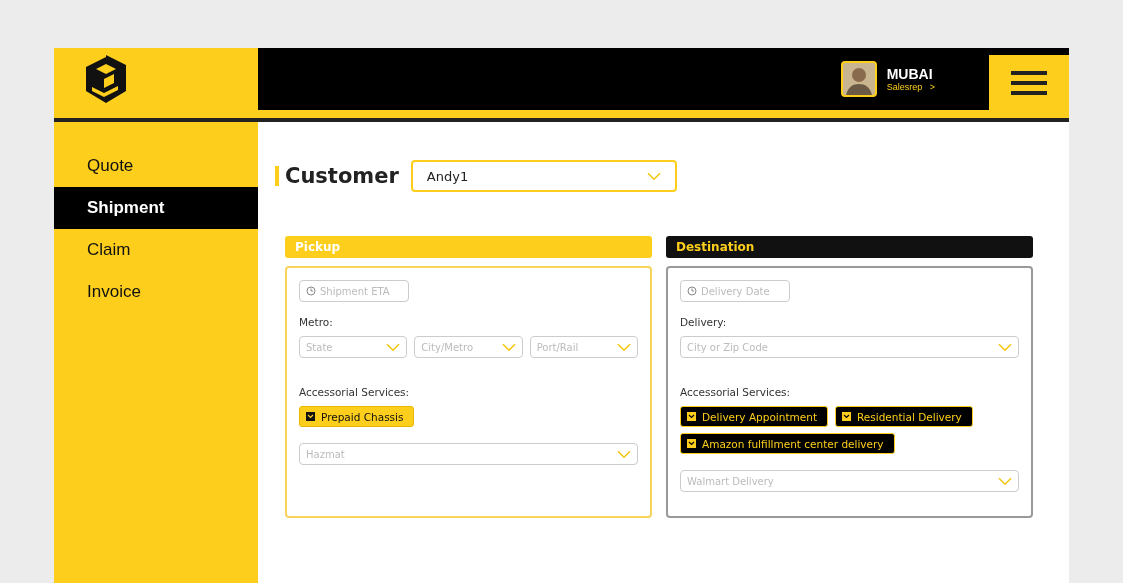 This screenshot has height=583, width=1123. What do you see at coordinates (156, 166) in the screenshot?
I see `nav-item: Quote` at bounding box center [156, 166].